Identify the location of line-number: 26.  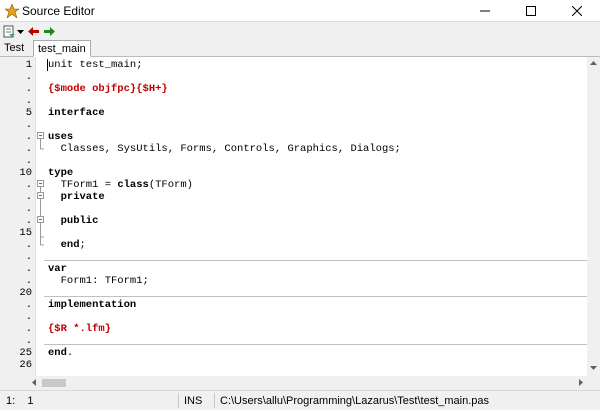
(25, 365).